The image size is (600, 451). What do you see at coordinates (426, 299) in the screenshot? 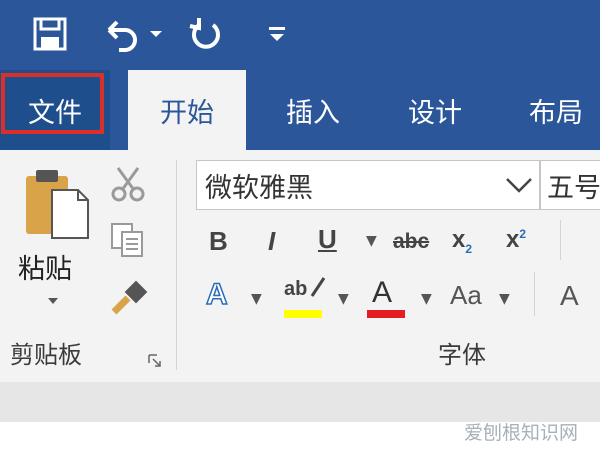
I see `font-color-dropdown-icon: ▼` at bounding box center [426, 299].